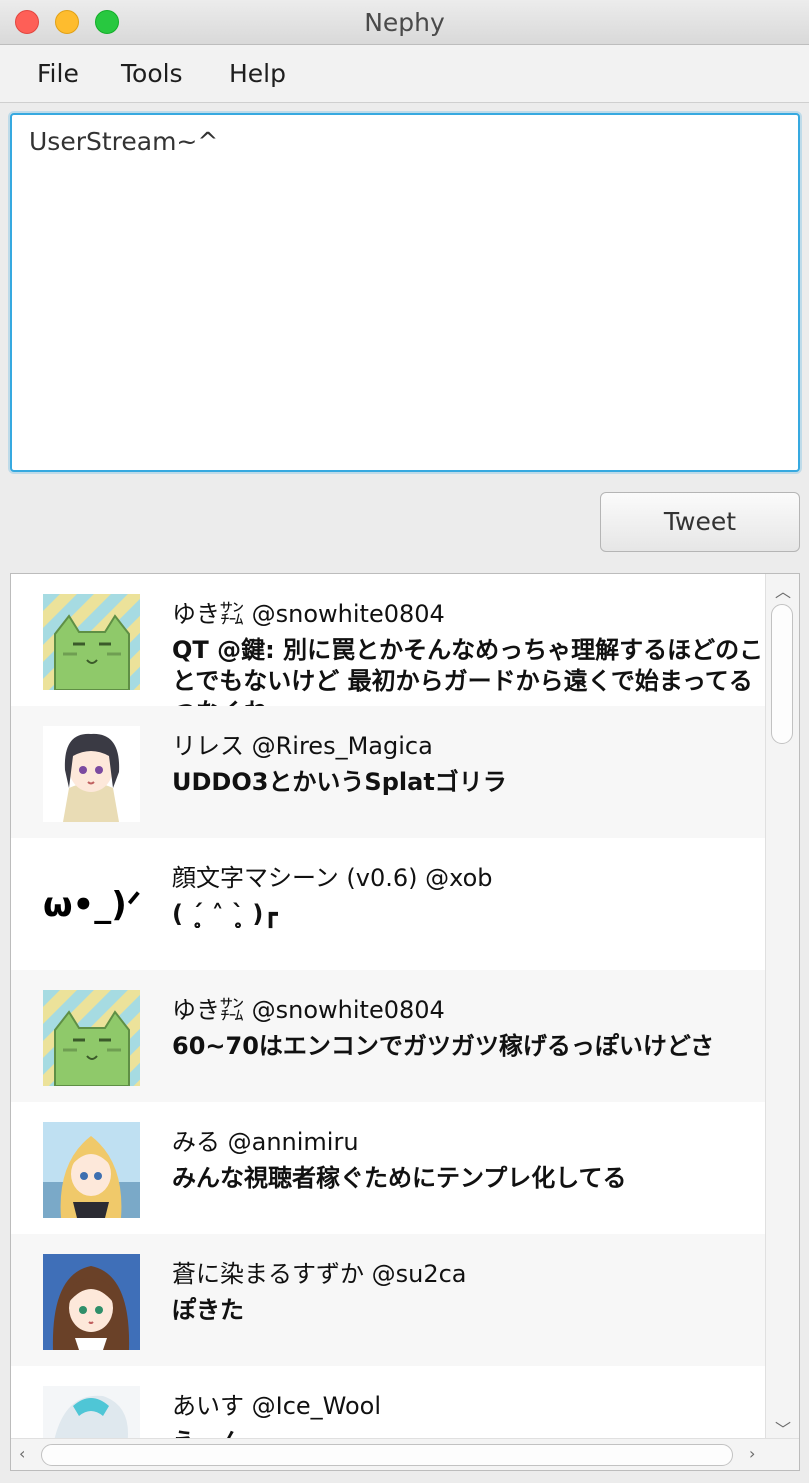  What do you see at coordinates (225, 914) in the screenshot?
I see `tweet-text: ( ˊ̥̥̥̥̥ ˄ ˋ̥̥̥̥̥ )┏` at bounding box center [225, 914].